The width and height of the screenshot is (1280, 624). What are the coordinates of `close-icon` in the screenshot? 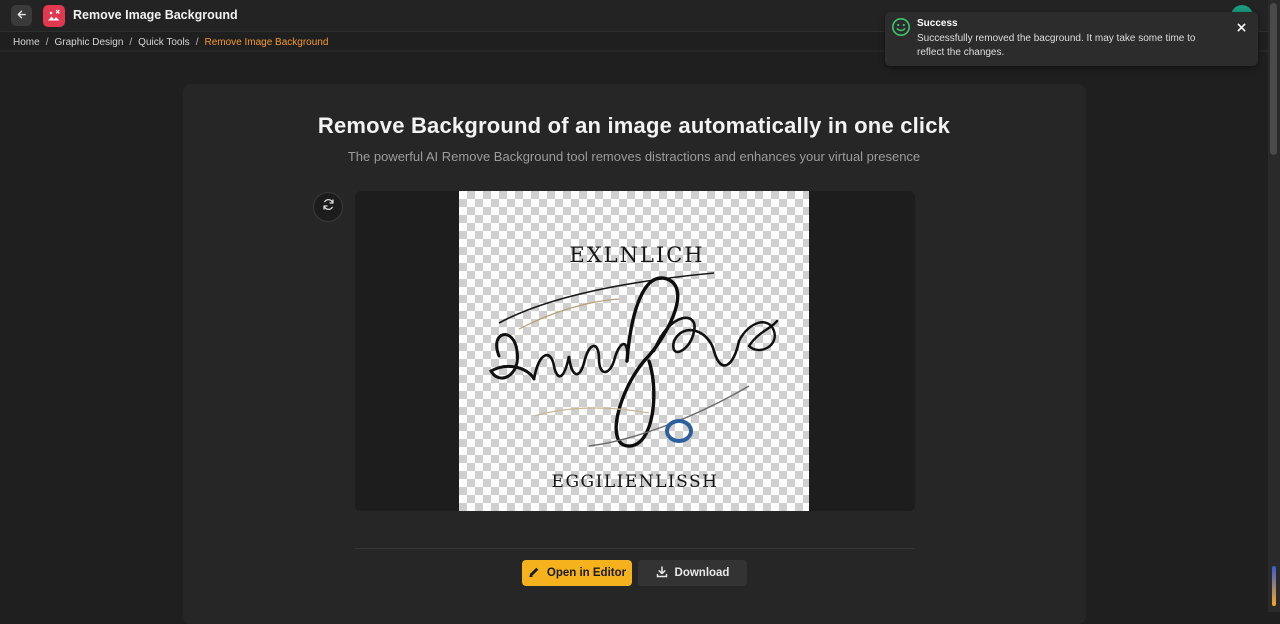 It's located at (1241, 27).